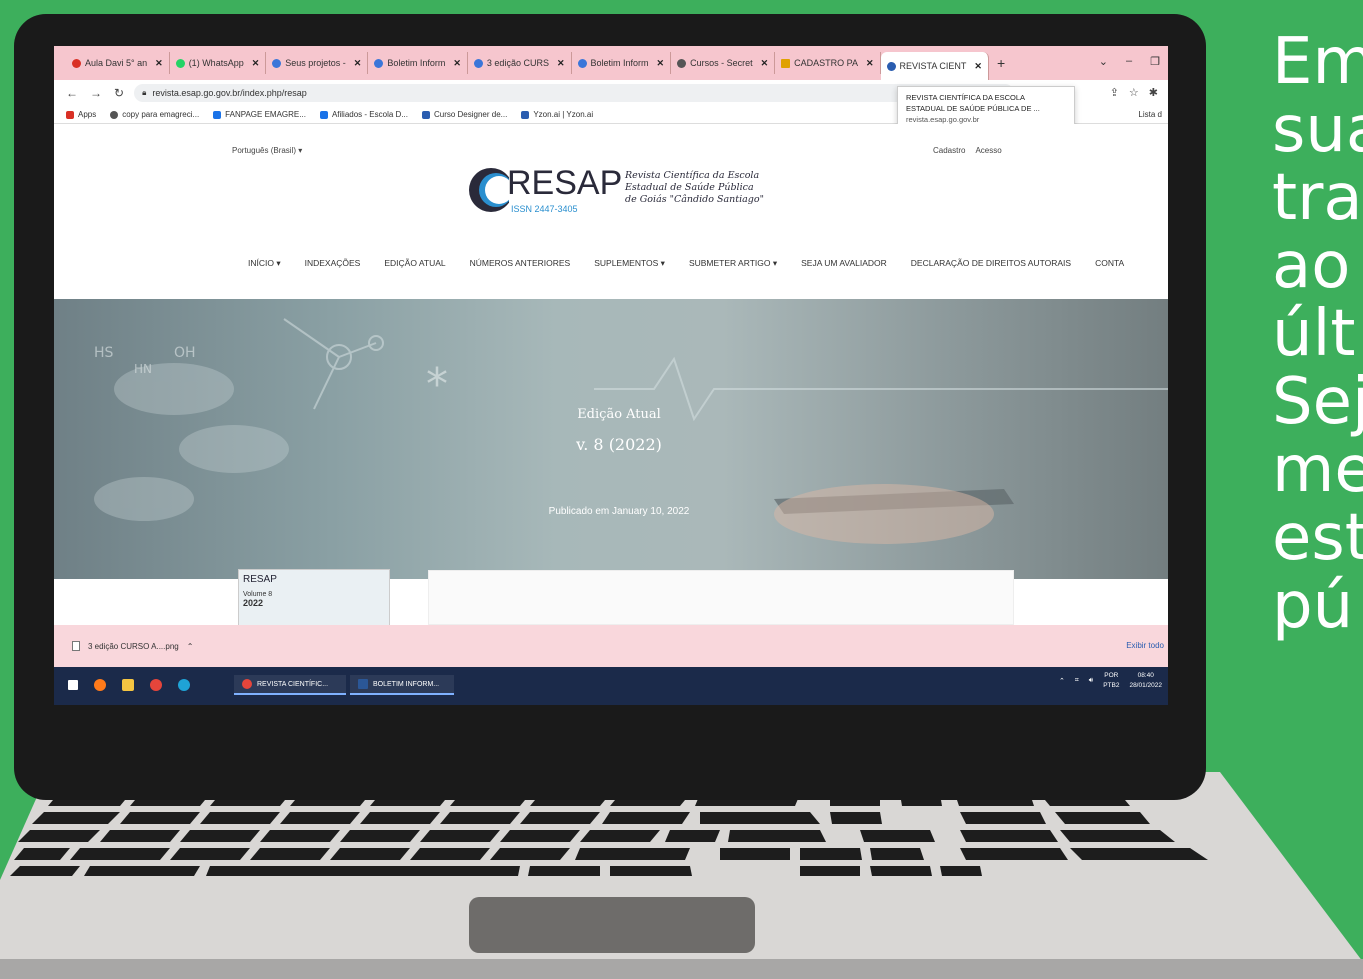 The width and height of the screenshot is (1363, 979). What do you see at coordinates (1091, 681) in the screenshot?
I see `volume-icon: 🔊︎` at bounding box center [1091, 681].